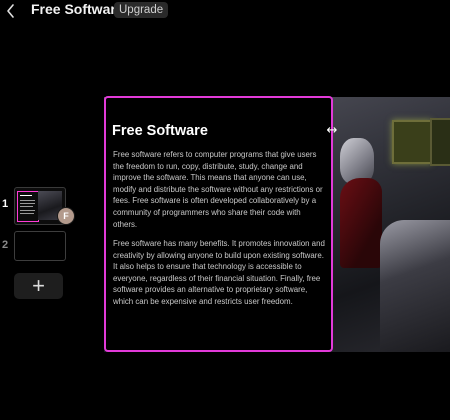 Image resolution: width=450 pixels, height=420 pixels. Describe the element at coordinates (77, 9) in the screenshot. I see `presentation-title: Free Software` at that location.